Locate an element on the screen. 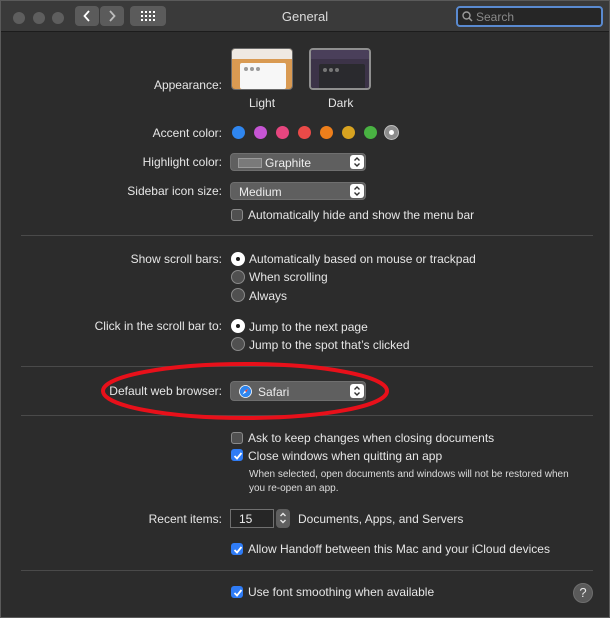 This screenshot has width=610, height=618. recent-items-suffix: Documents, Apps, and Servers is located at coordinates (381, 519).